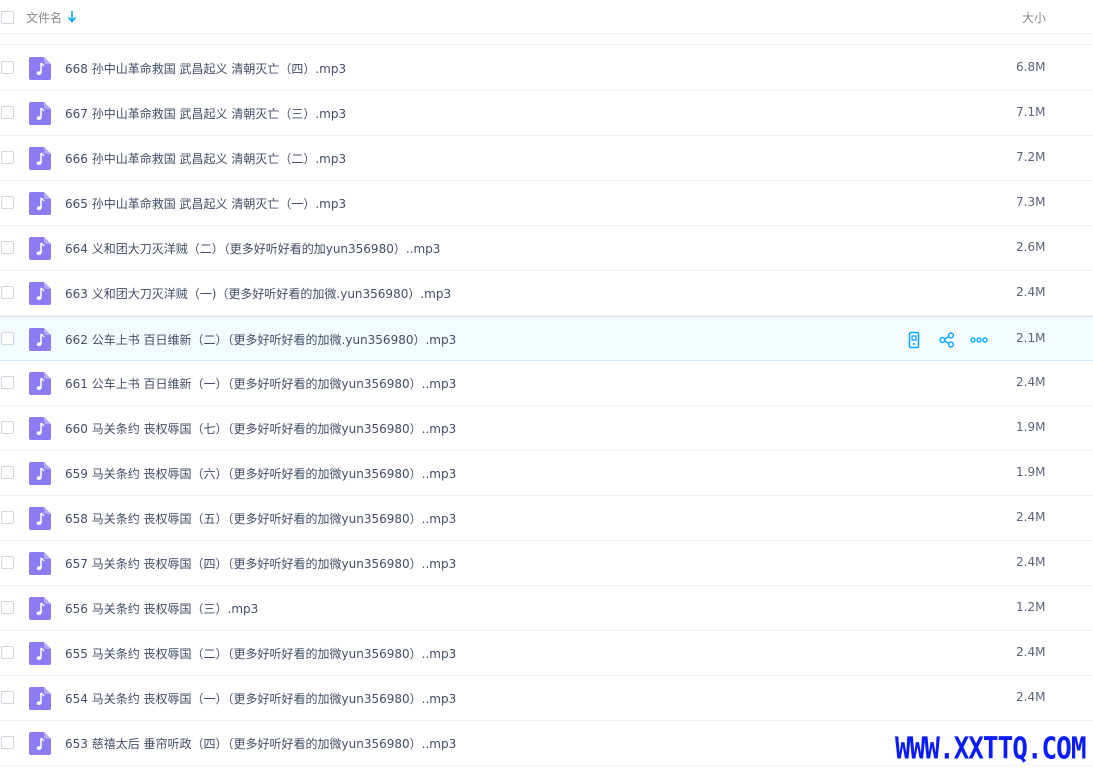 This screenshot has height=769, width=1093. Describe the element at coordinates (205, 203) in the screenshot. I see `file-name: 665 孙中山革命救国 武昌起义 清朝灭亡（一）.mp3` at that location.